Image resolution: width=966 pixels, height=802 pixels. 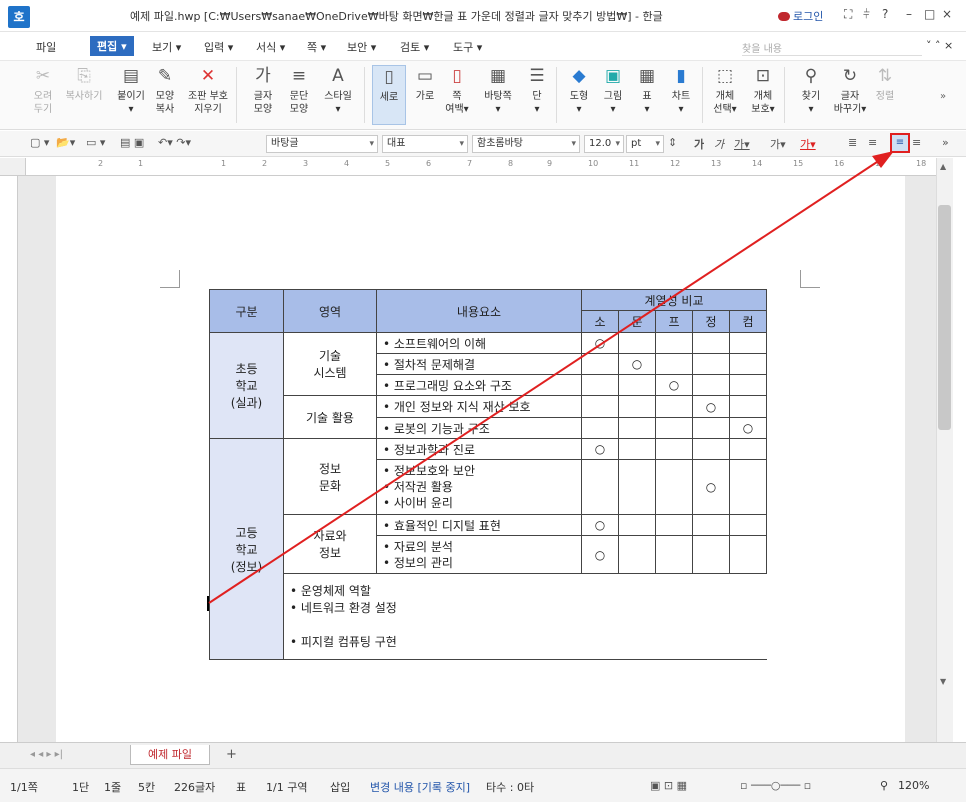 What do you see at coordinates (943, 681) in the screenshot?
I see `scroll-down-icon: ▼` at bounding box center [943, 681].